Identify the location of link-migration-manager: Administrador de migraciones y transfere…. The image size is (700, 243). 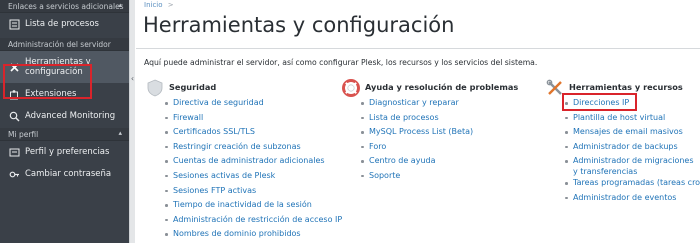
(622, 165).